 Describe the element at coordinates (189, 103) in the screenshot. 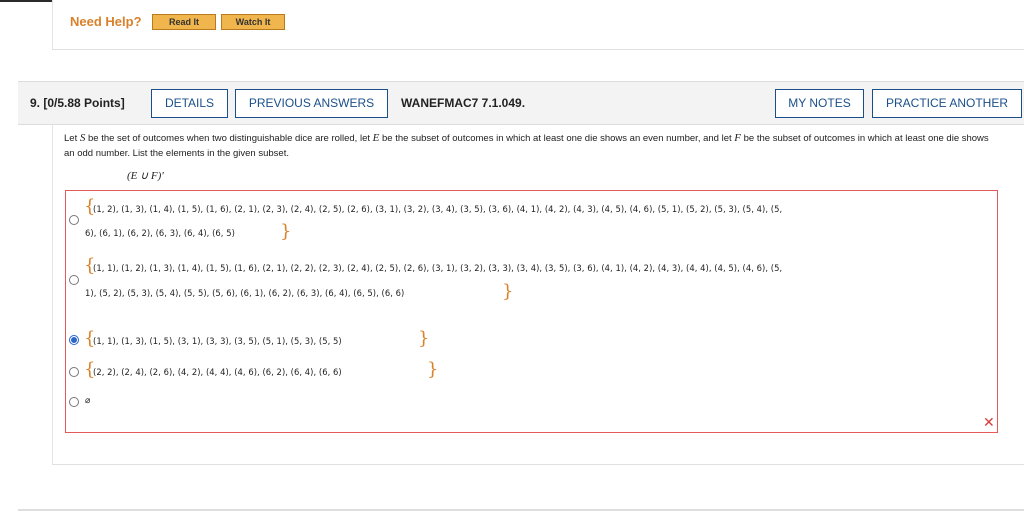

I see `details-button: DETAILS` at that location.